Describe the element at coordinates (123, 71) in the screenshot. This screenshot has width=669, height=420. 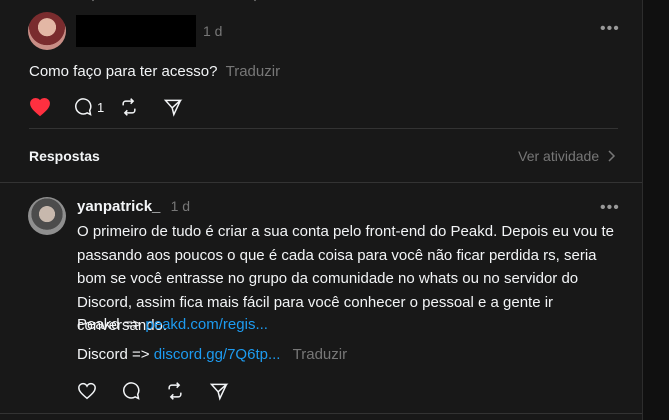
I see `post-body: Como faço para ter acesso?` at that location.